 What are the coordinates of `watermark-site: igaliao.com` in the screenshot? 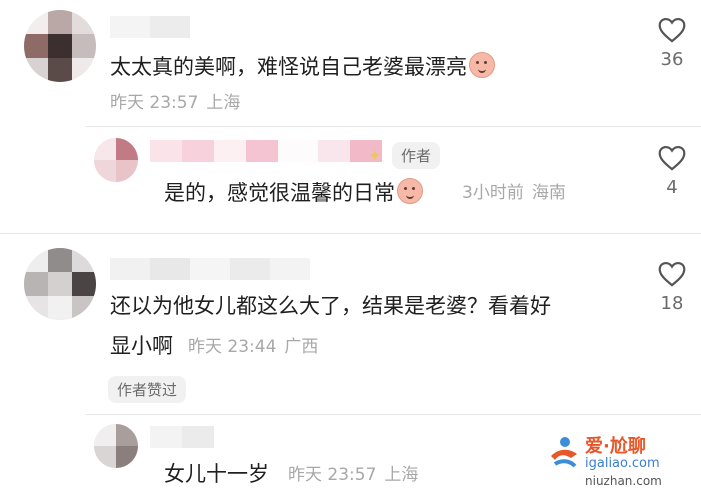 It's located at (622, 463).